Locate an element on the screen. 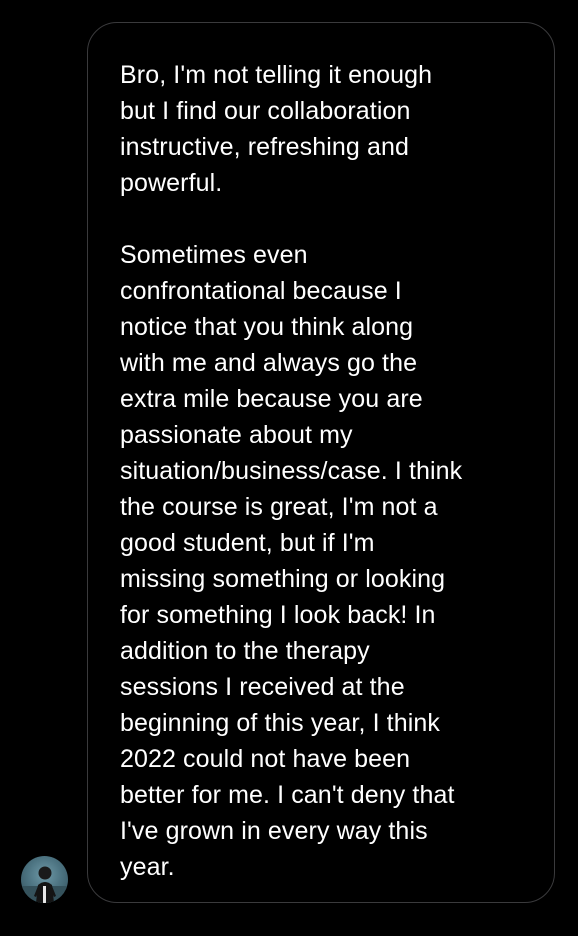 The width and height of the screenshot is (578, 936). message-line: better for me. I can't deny that is located at coordinates (287, 795).